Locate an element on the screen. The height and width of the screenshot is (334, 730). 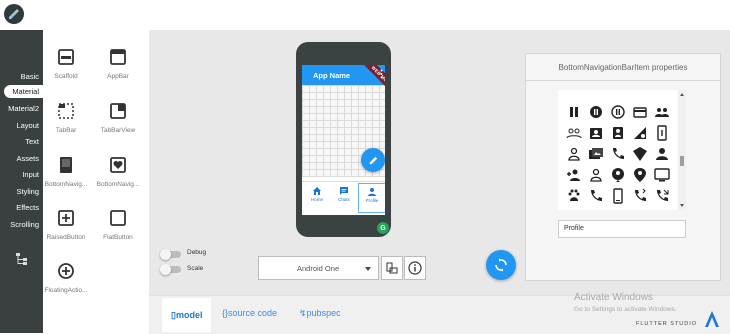
tab-label: model is located at coordinates (189, 315).